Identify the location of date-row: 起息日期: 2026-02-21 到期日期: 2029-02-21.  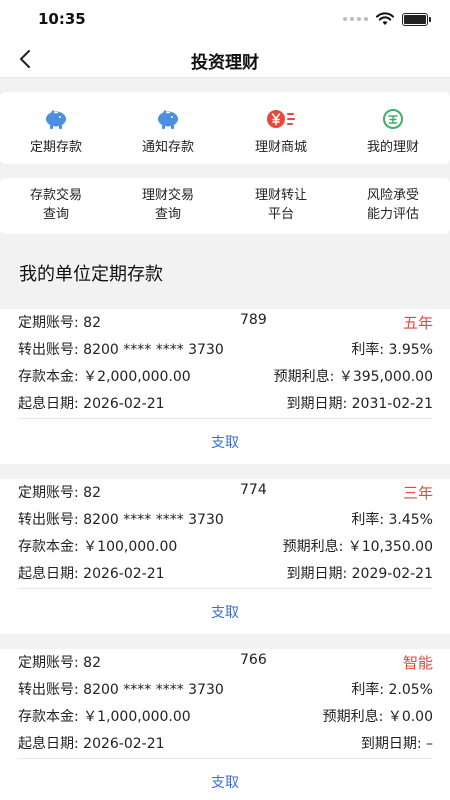
(225, 574).